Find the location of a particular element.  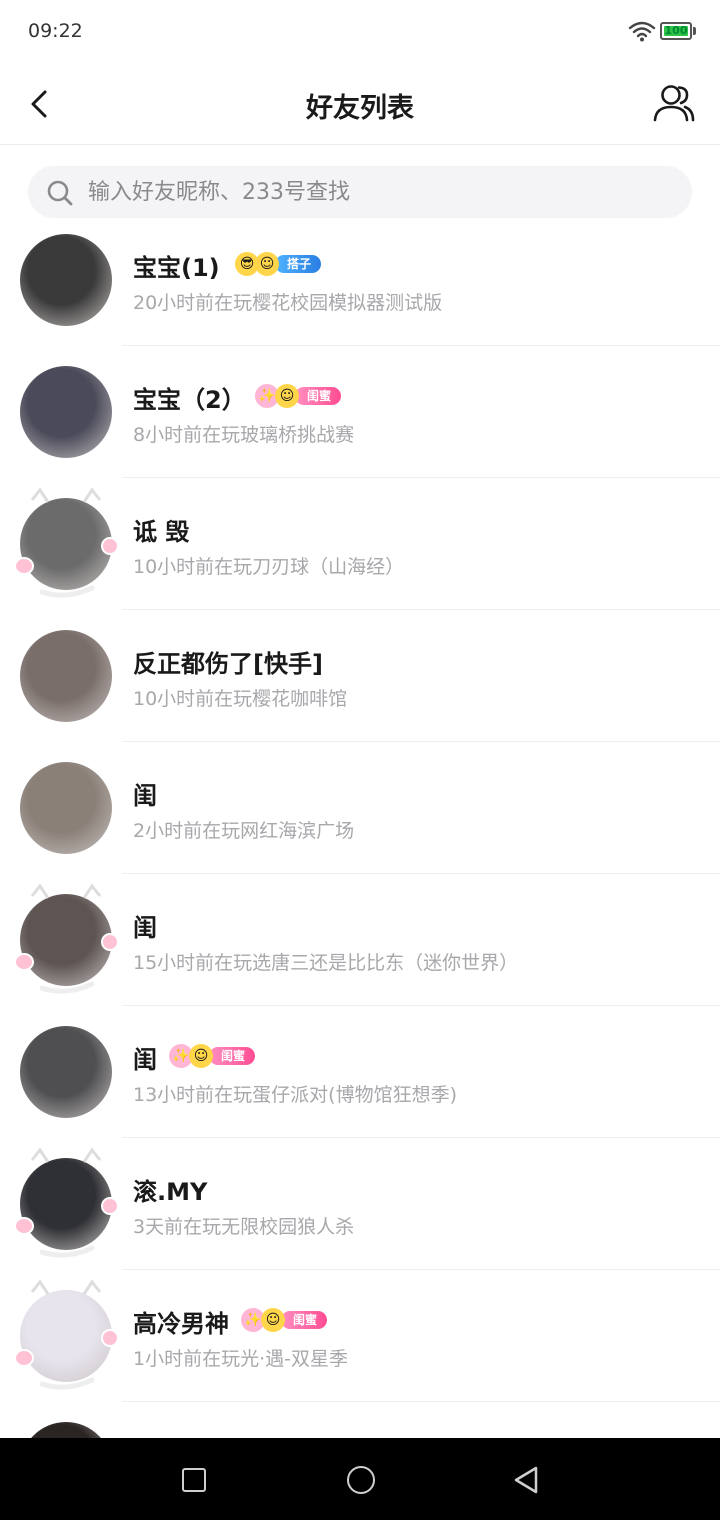

friend-status: 8小时前在玩玻璃桥挑战赛 is located at coordinates (244, 435).